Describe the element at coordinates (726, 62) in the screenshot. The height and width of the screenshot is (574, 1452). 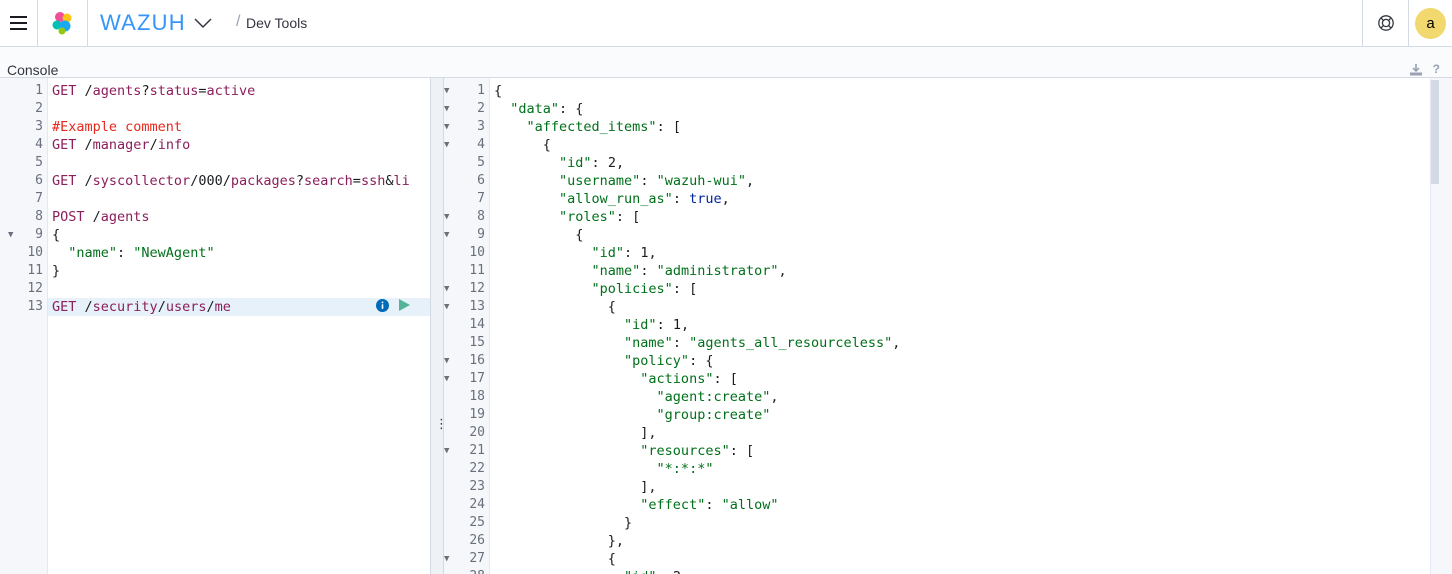
I see `devtools-toolbar: Console ?` at that location.